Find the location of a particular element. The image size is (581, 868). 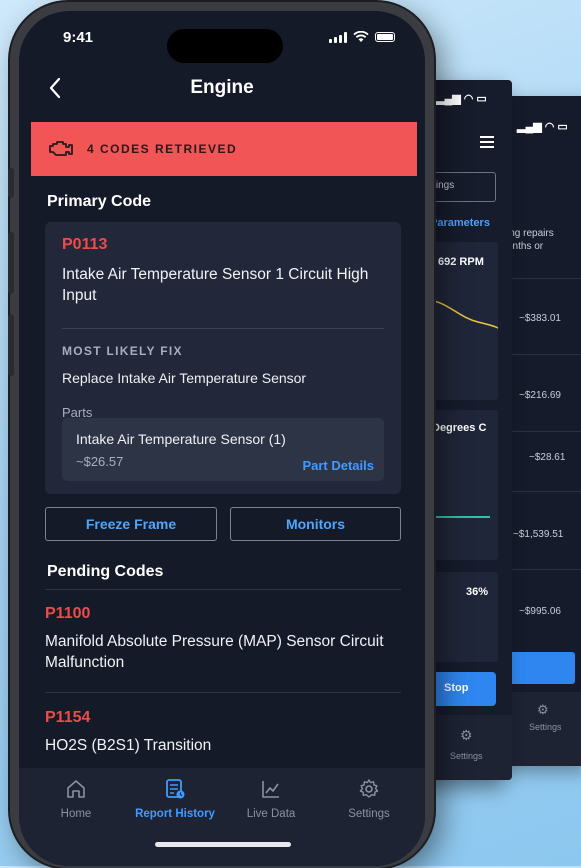

part-name: Intake Air Temperature Sensor (1) is located at coordinates (181, 439).